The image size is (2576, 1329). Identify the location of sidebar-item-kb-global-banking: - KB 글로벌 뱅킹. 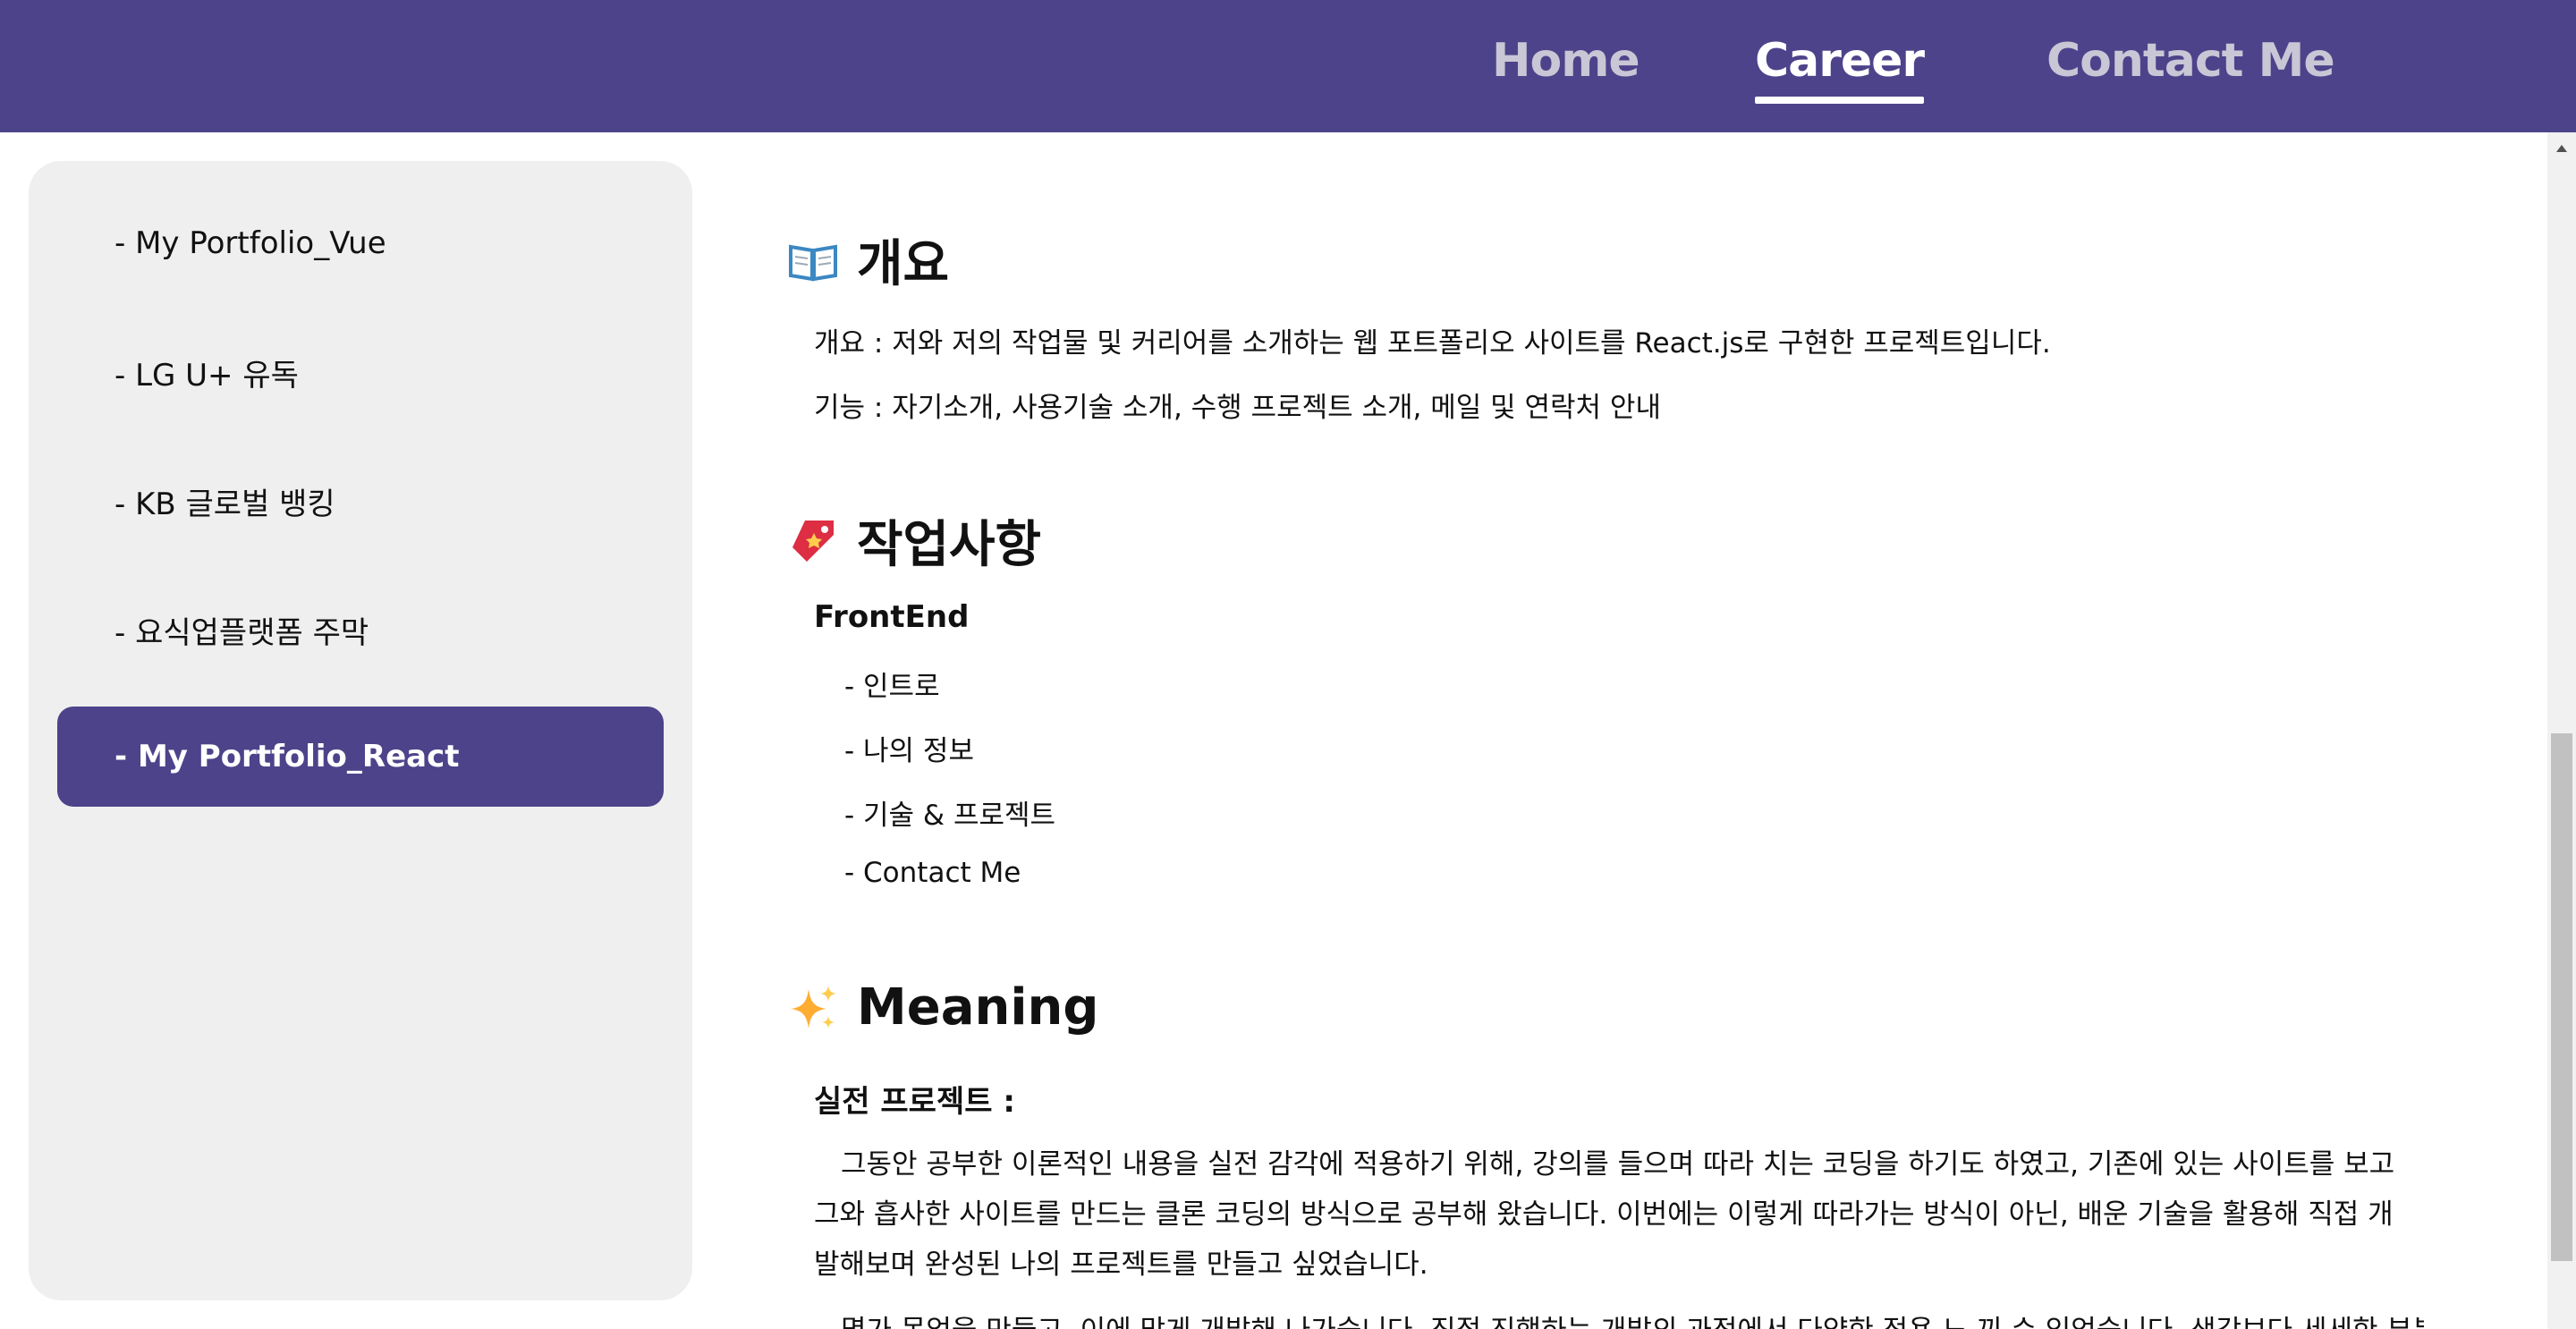
(360, 501).